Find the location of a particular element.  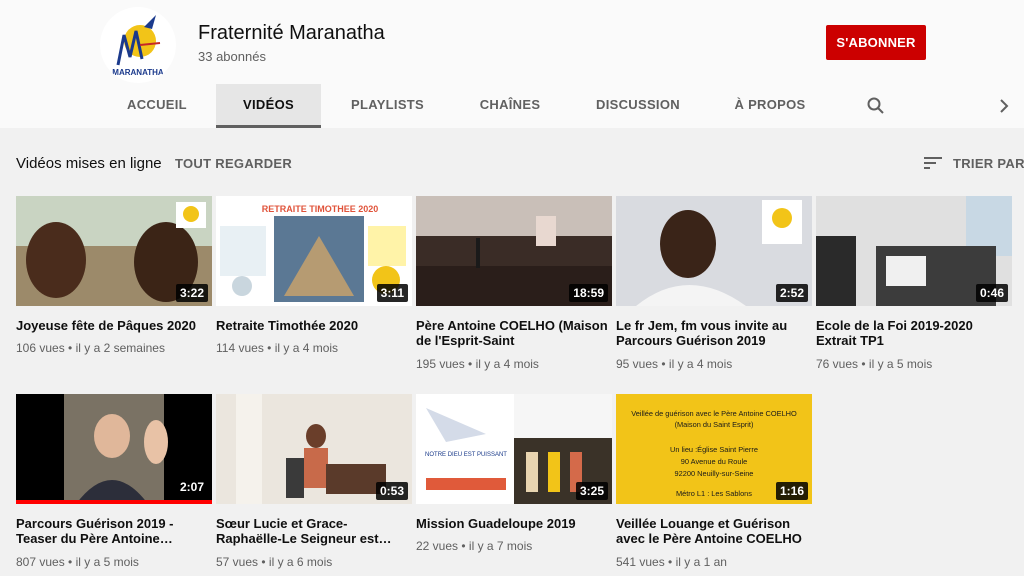

video-meta: 541 vues • il y a 1 an is located at coordinates (671, 562).